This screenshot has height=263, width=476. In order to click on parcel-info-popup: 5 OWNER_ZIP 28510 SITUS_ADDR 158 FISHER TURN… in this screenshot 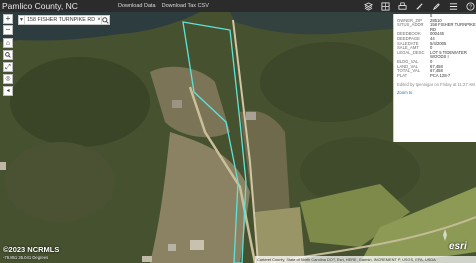, I will do `click(434, 78)`.